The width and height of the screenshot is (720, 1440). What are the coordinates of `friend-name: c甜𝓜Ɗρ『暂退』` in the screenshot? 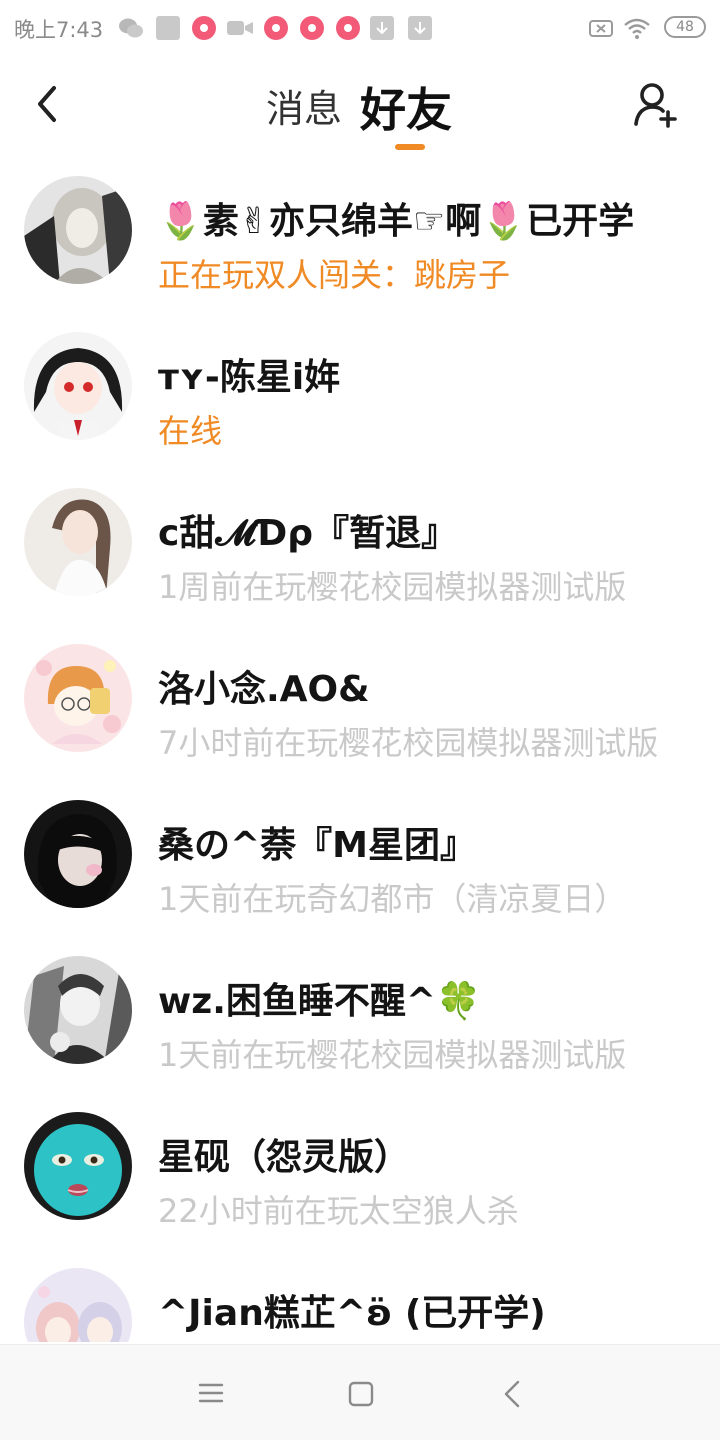 It's located at (308, 533).